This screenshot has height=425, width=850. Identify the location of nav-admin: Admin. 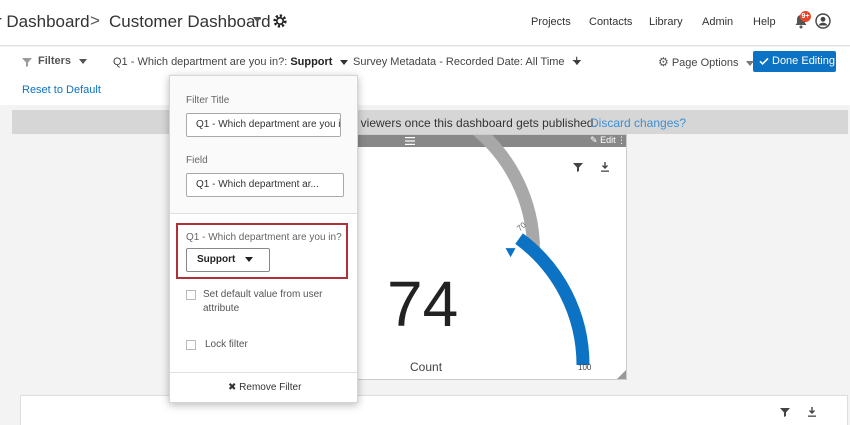
(717, 22).